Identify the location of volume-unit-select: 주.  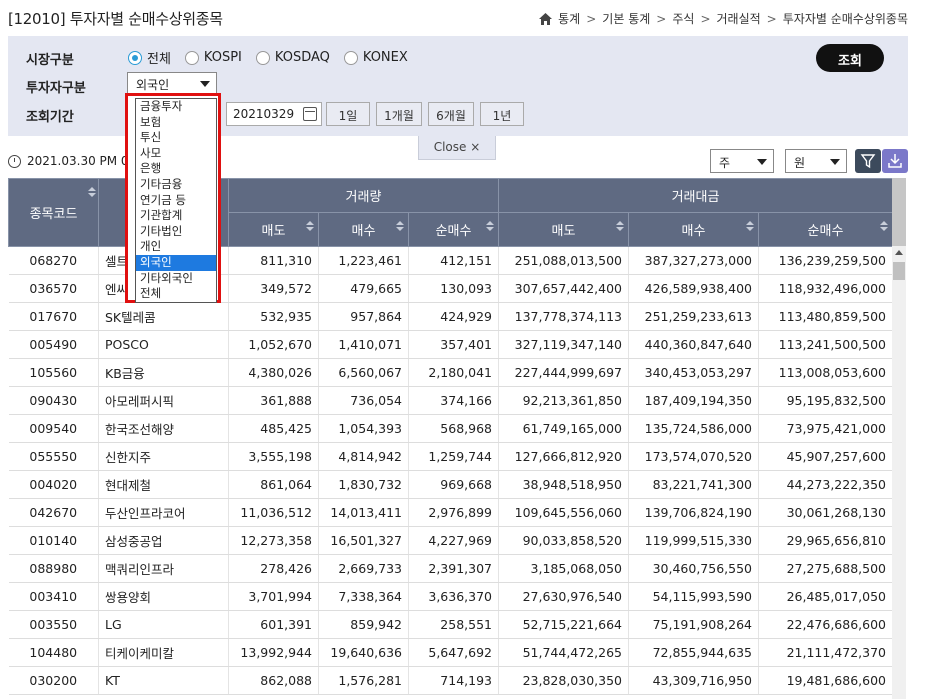
(742, 161).